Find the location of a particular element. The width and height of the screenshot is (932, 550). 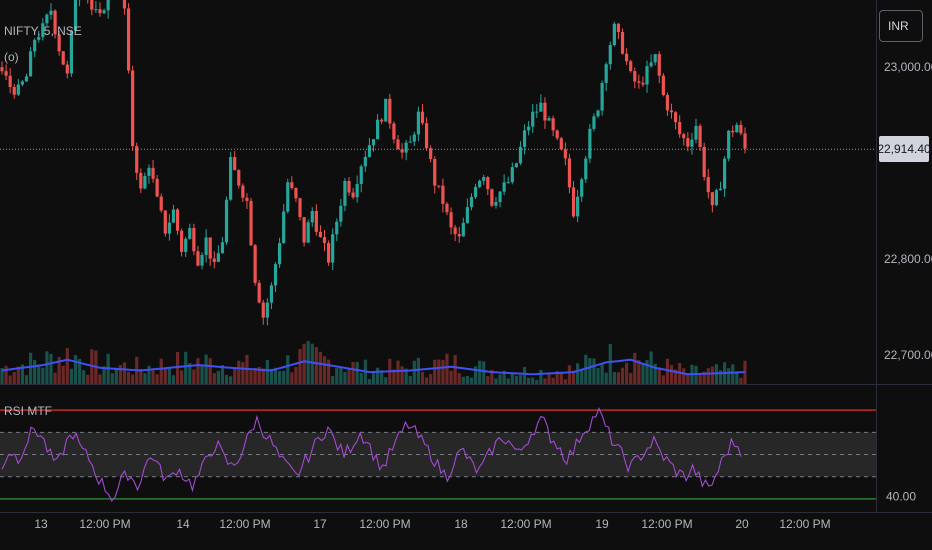

time-tick-label: 20 is located at coordinates (742, 524).